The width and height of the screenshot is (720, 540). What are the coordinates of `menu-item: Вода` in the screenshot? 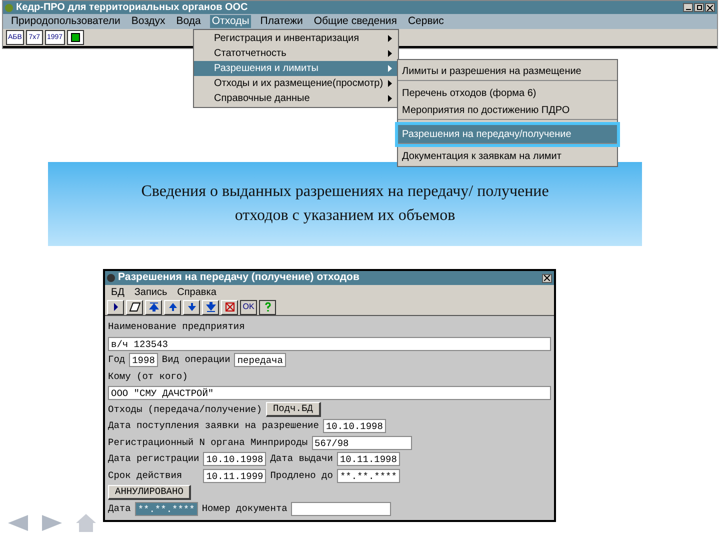 It's located at (188, 21).